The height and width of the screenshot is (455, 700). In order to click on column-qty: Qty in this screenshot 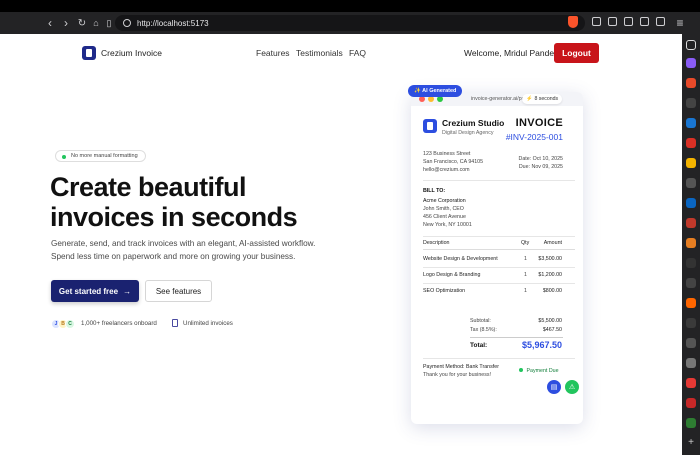, I will do `click(525, 243)`.